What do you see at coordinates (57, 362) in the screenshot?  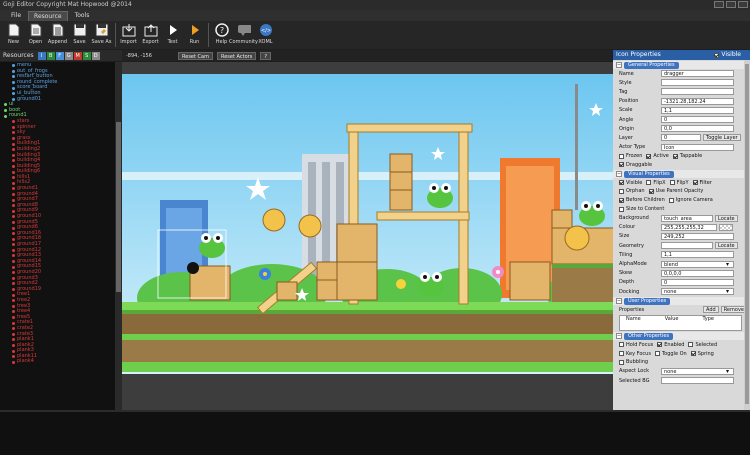 I see `tree-item: plank4` at bounding box center [57, 362].